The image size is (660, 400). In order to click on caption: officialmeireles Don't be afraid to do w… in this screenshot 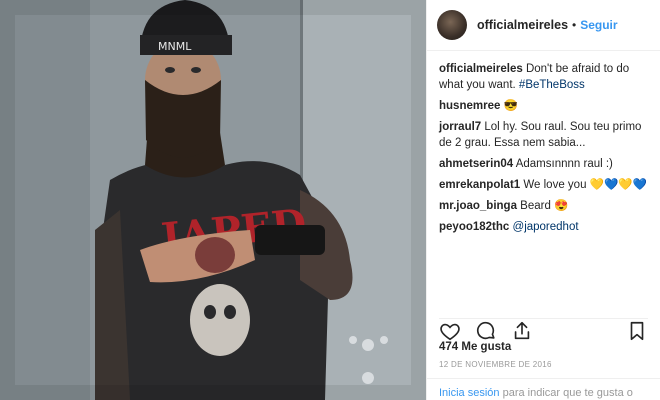, I will do `click(543, 77)`.